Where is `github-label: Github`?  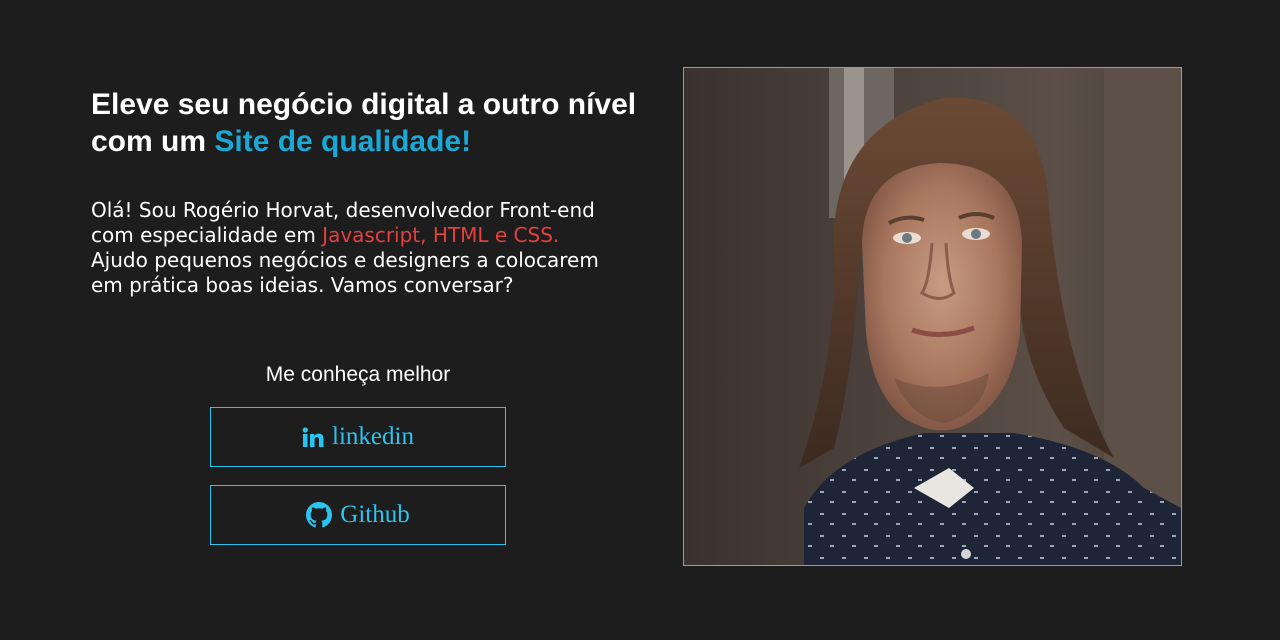 github-label: Github is located at coordinates (375, 514).